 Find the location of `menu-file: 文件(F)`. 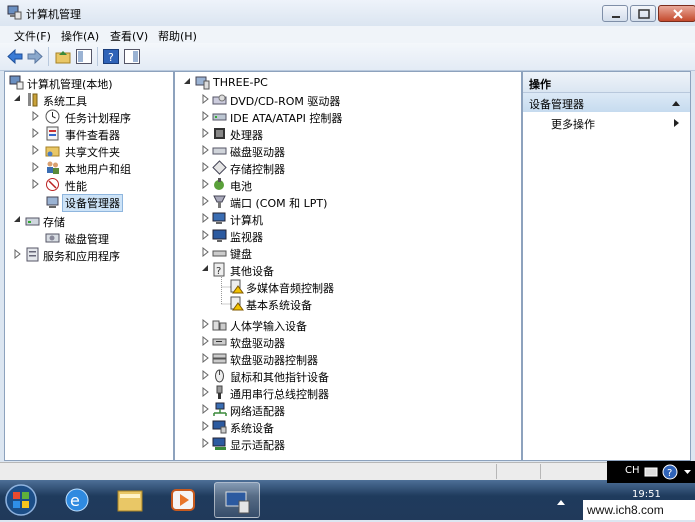

menu-file: 文件(F) is located at coordinates (32, 36).